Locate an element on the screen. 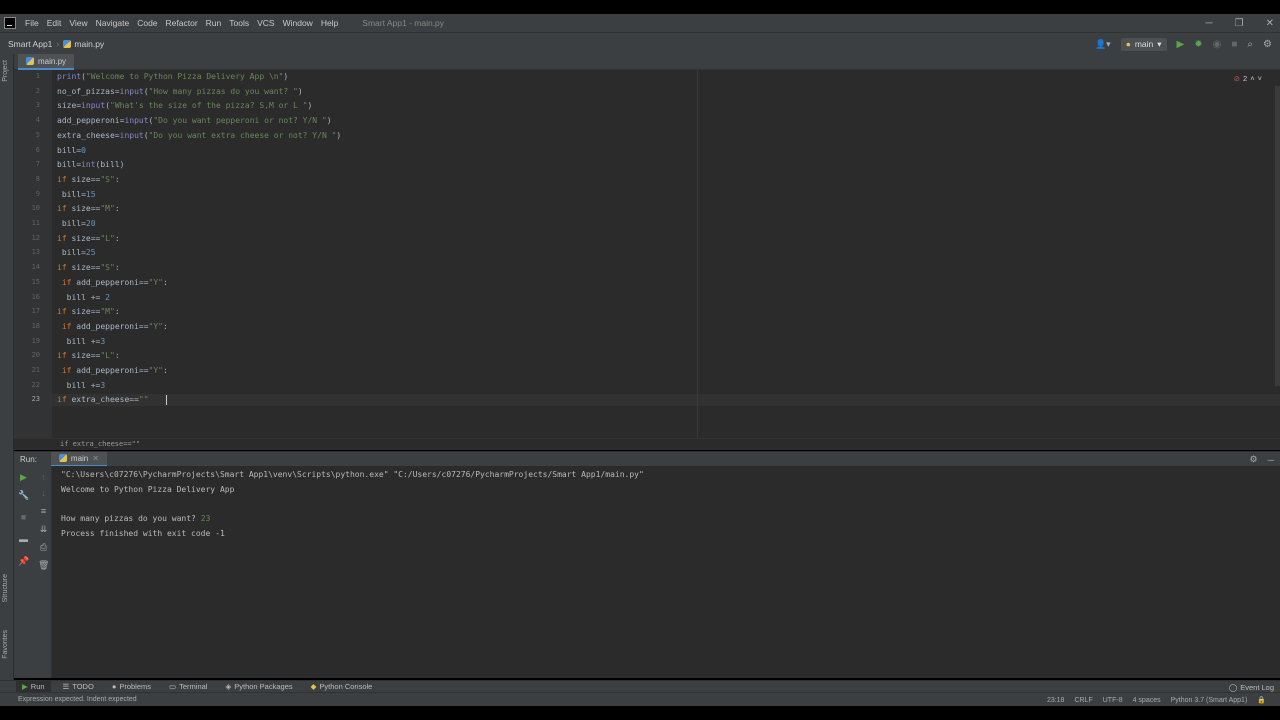  python-file-icon is located at coordinates (30, 61).